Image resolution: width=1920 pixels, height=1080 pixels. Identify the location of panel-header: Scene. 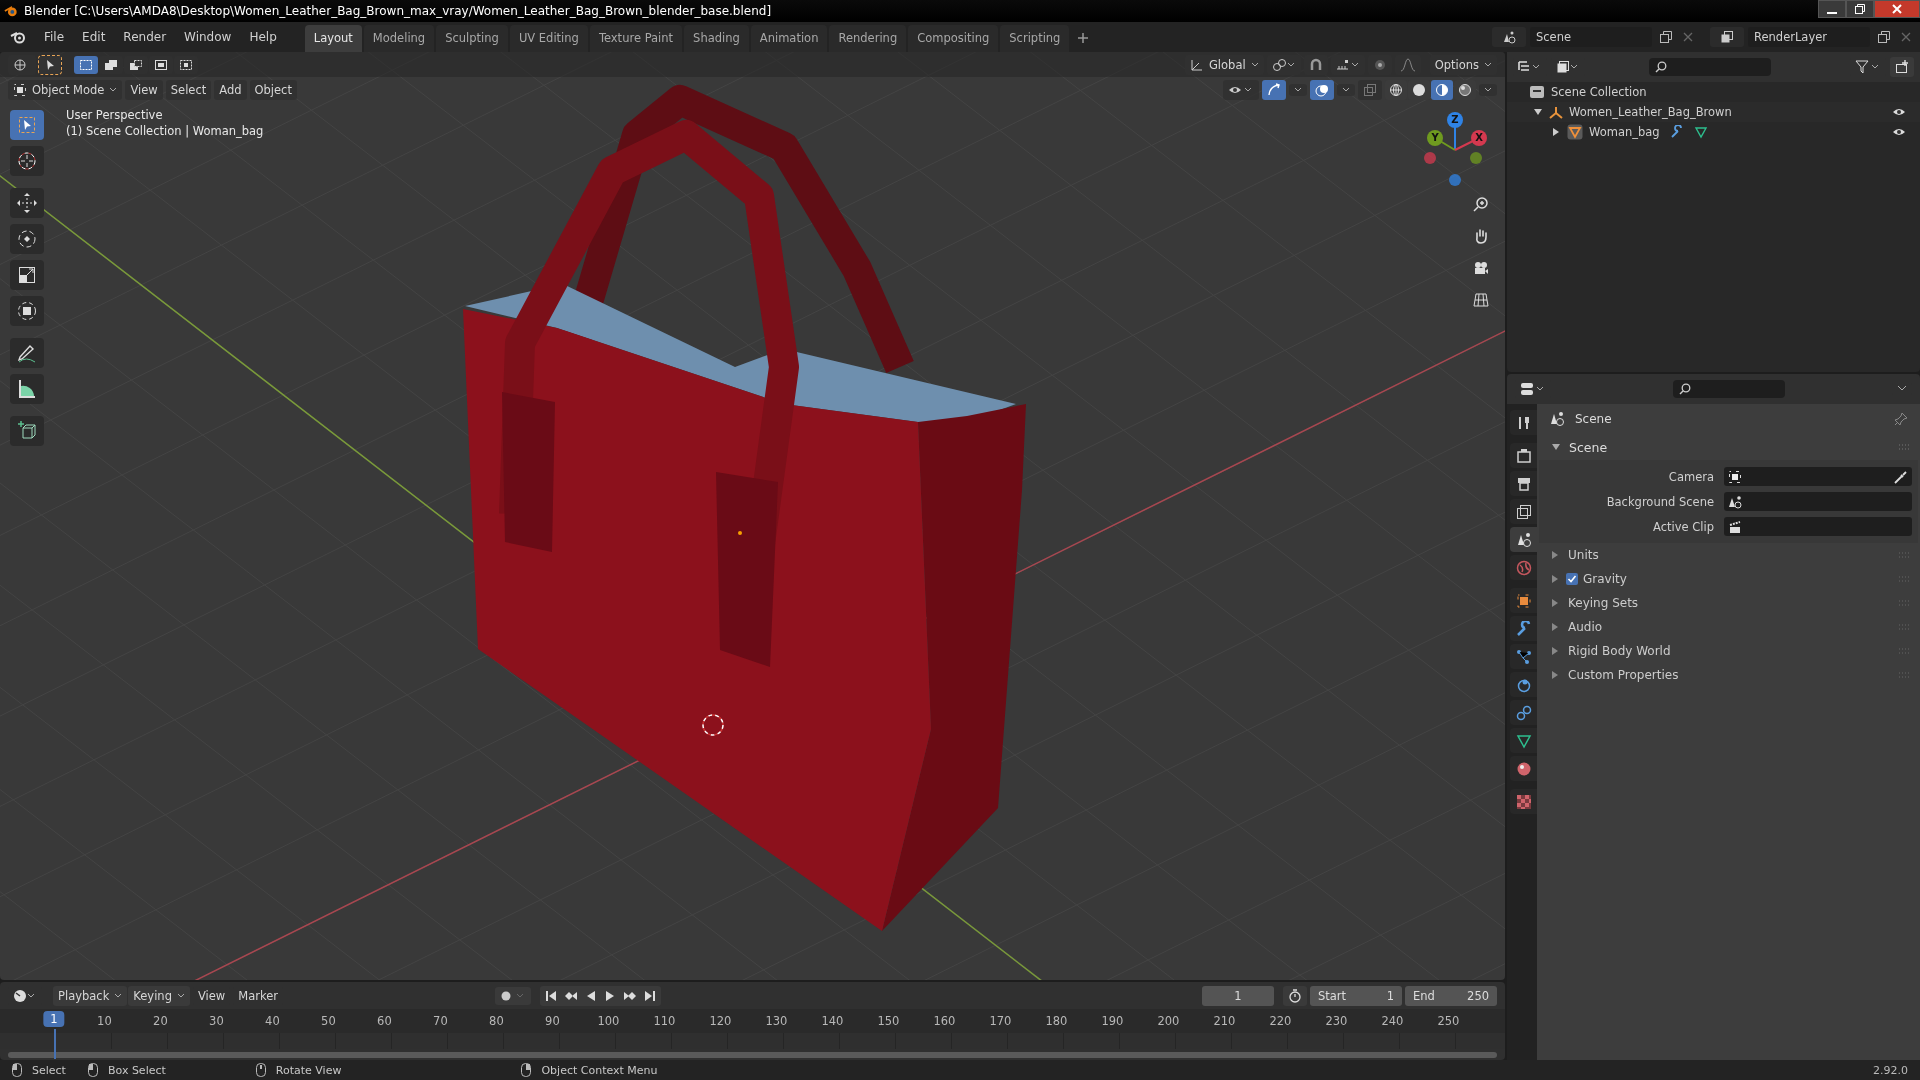
(1728, 447).